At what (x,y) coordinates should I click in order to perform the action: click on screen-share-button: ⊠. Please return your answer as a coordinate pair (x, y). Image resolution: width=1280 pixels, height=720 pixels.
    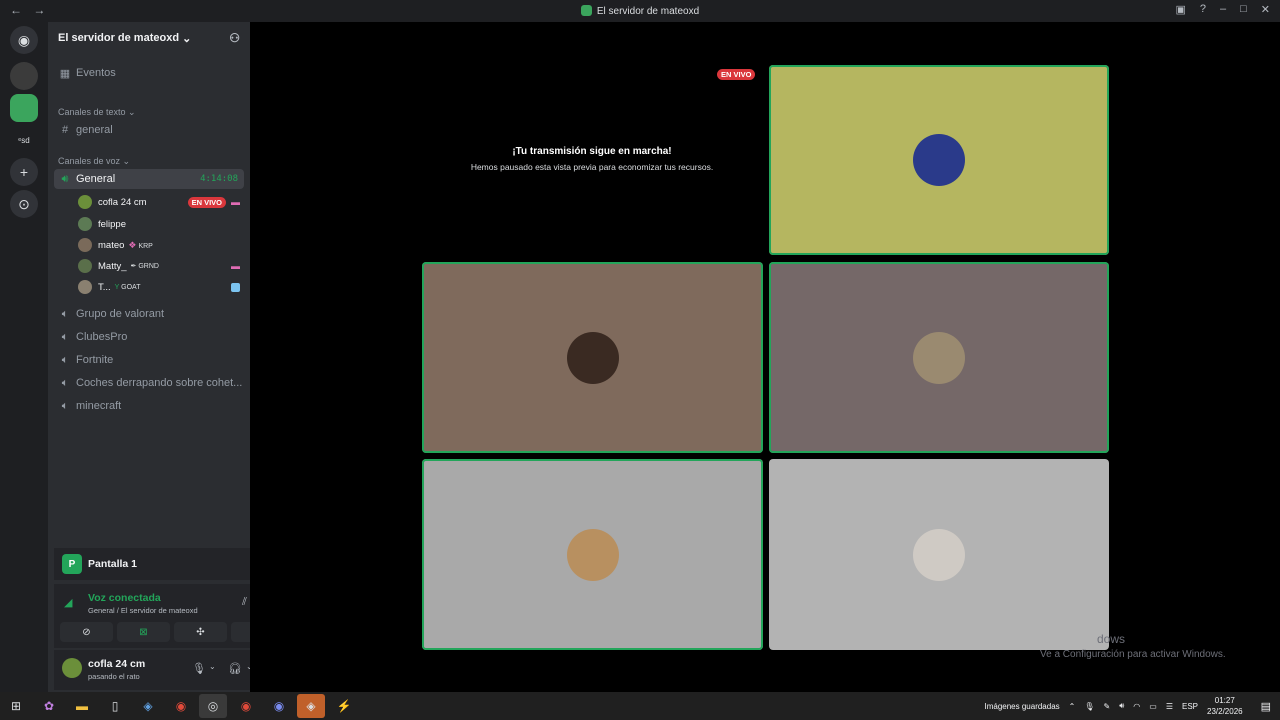
    Looking at the image, I should click on (143, 632).